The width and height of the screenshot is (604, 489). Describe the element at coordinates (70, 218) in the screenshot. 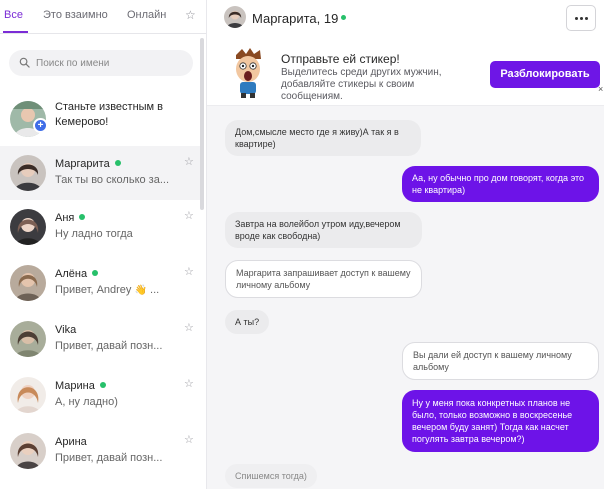

I see `contact-name: Аня` at that location.